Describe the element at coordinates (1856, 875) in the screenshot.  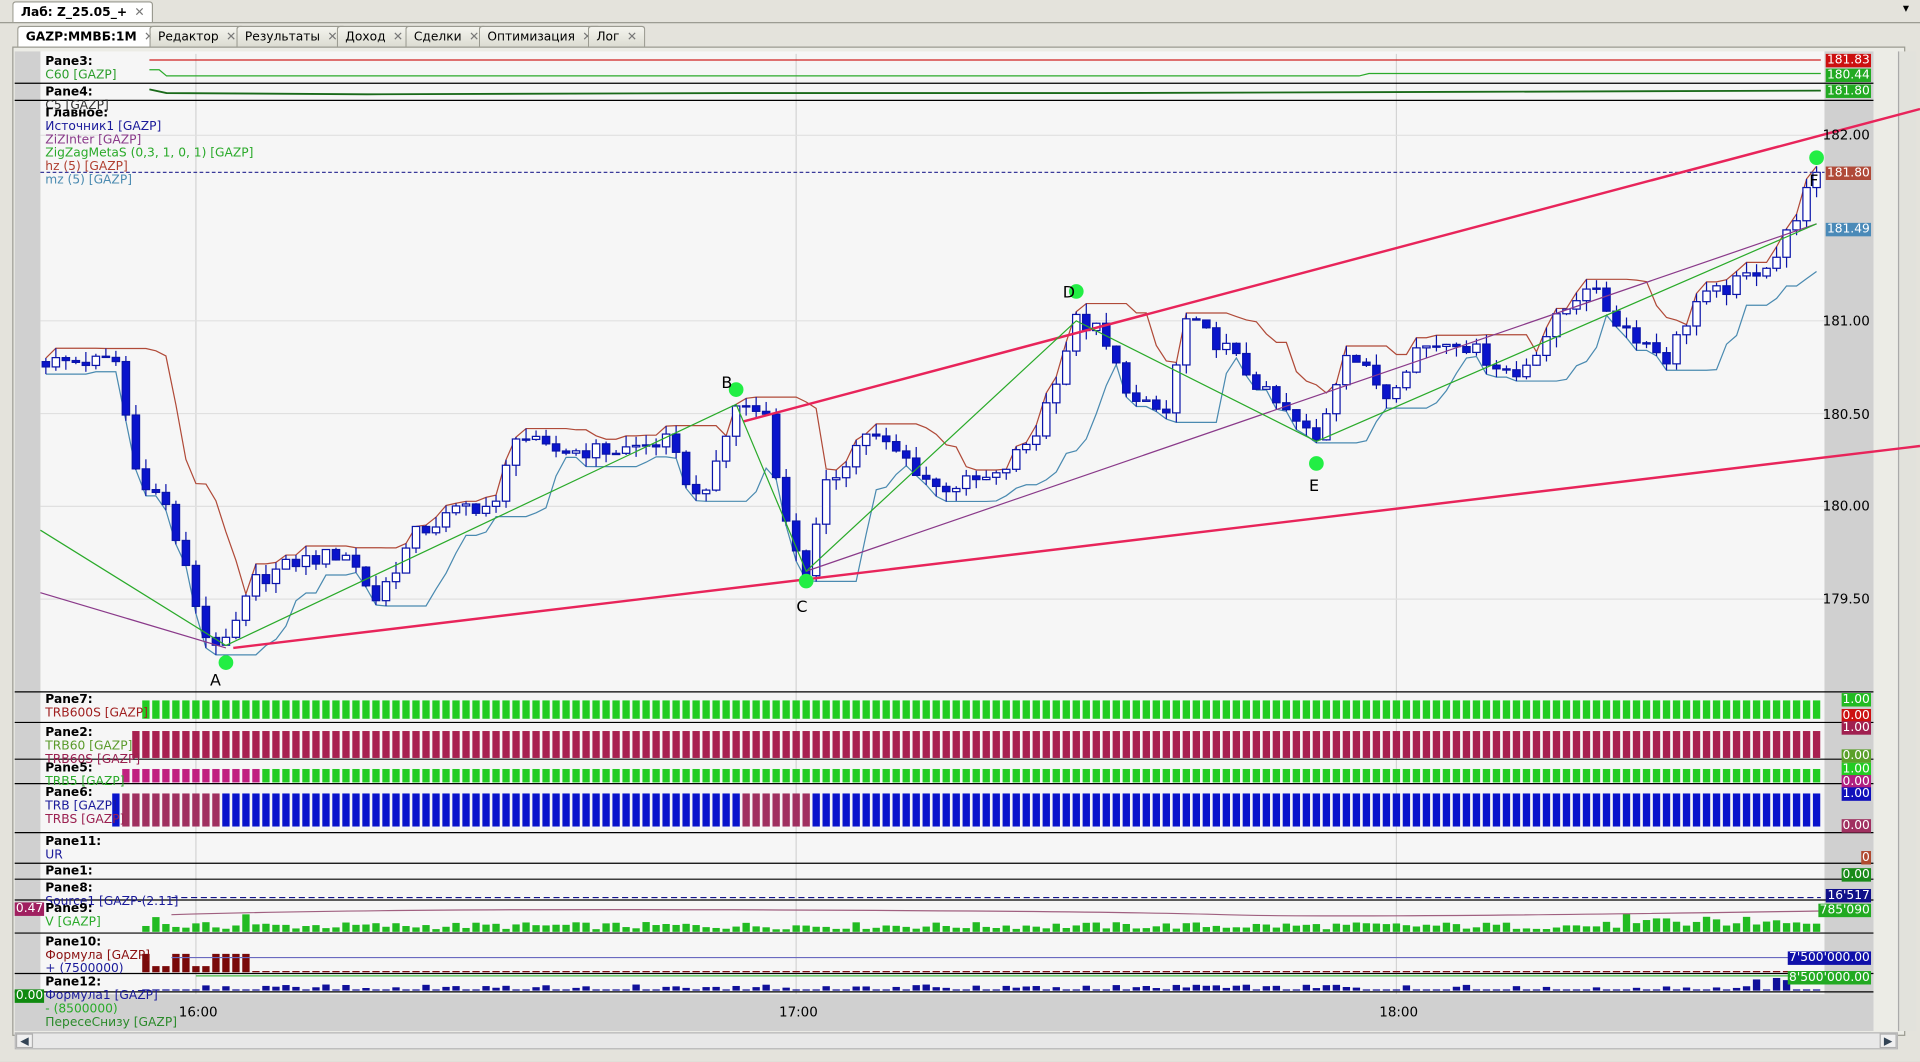
I see `price-label: 0.00` at that location.